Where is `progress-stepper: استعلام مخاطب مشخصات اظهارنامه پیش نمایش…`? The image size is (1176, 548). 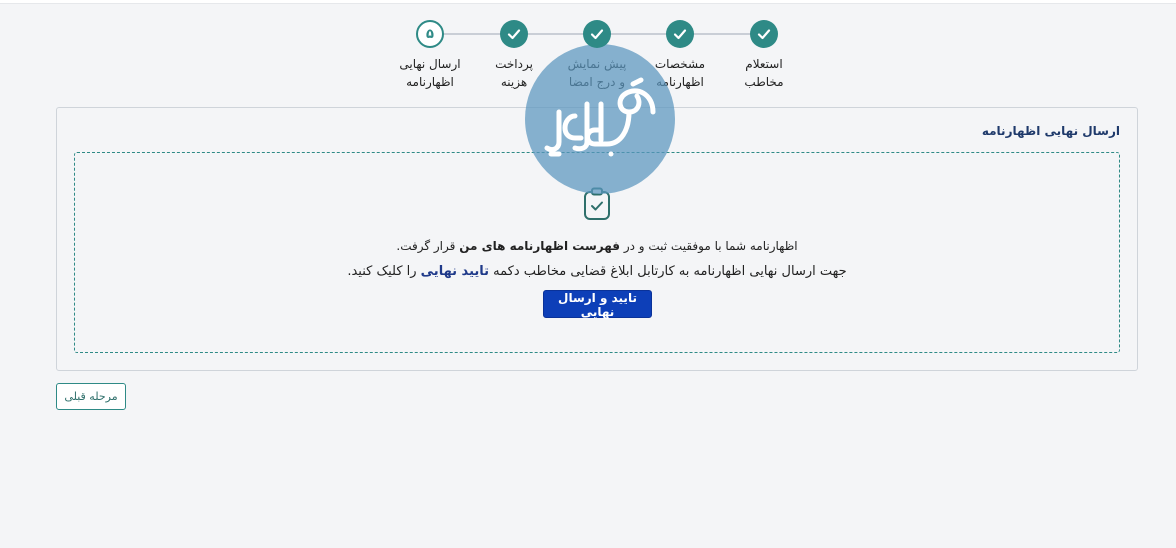 progress-stepper: استعلام مخاطب مشخصات اظهارنامه پیش نمایش… is located at coordinates (590, 60).